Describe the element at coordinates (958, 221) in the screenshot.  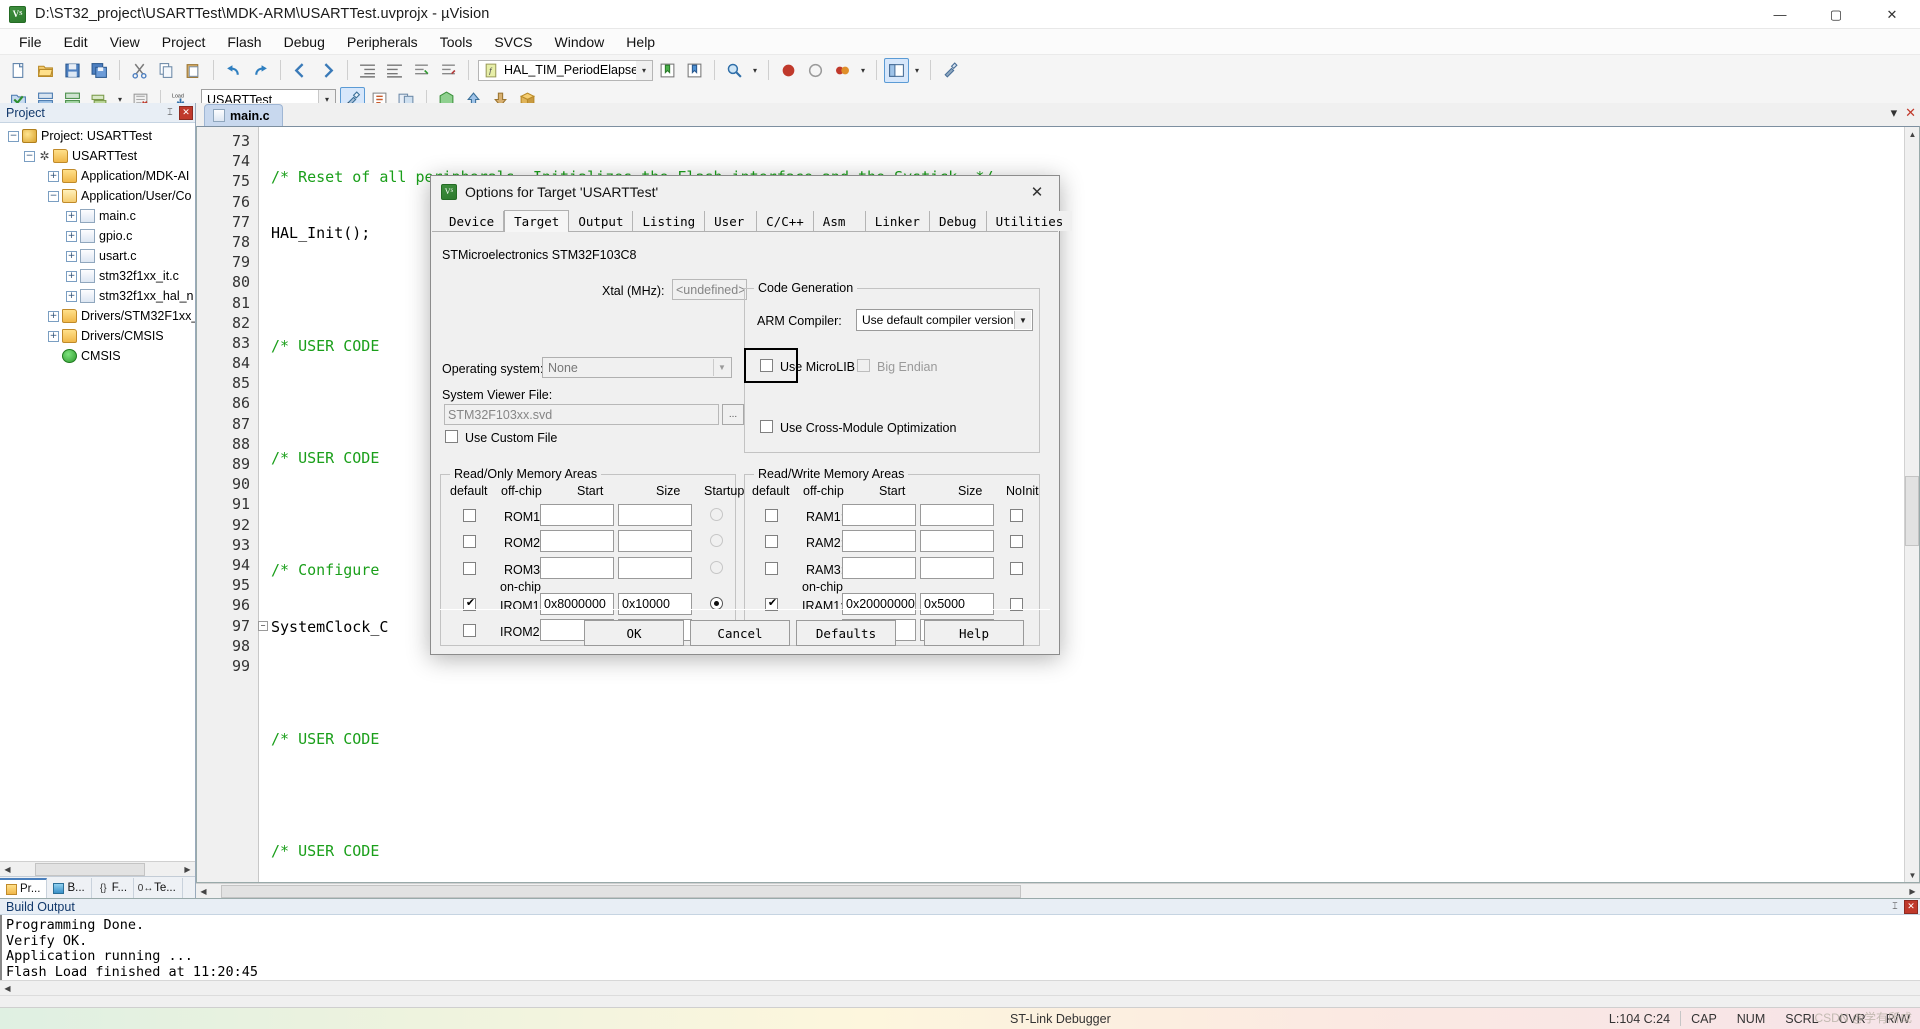
I see `dialog-tab-debug: Debug` at that location.